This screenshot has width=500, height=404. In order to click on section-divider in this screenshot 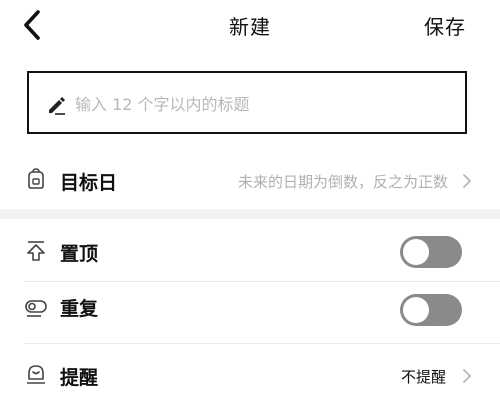, I will do `click(250, 214)`.